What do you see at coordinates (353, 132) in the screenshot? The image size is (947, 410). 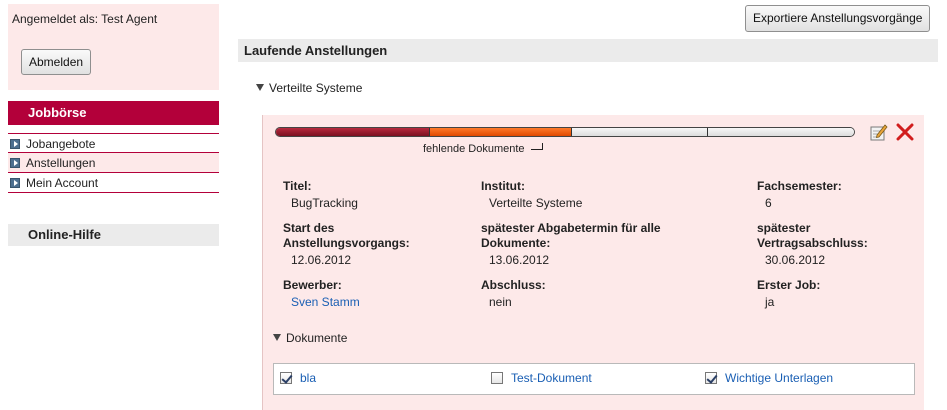 I see `progress-segment-done` at bounding box center [353, 132].